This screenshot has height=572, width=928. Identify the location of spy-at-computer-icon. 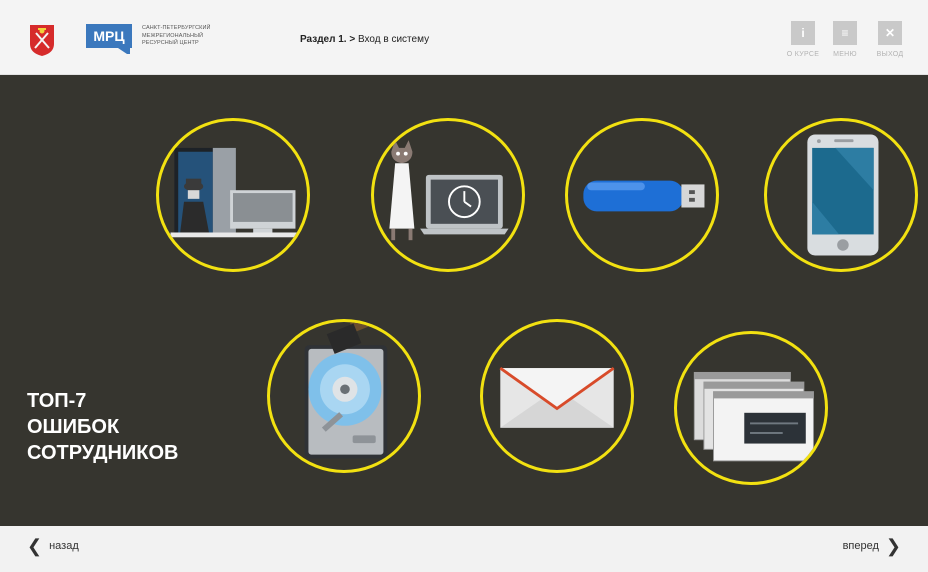
(234, 192).